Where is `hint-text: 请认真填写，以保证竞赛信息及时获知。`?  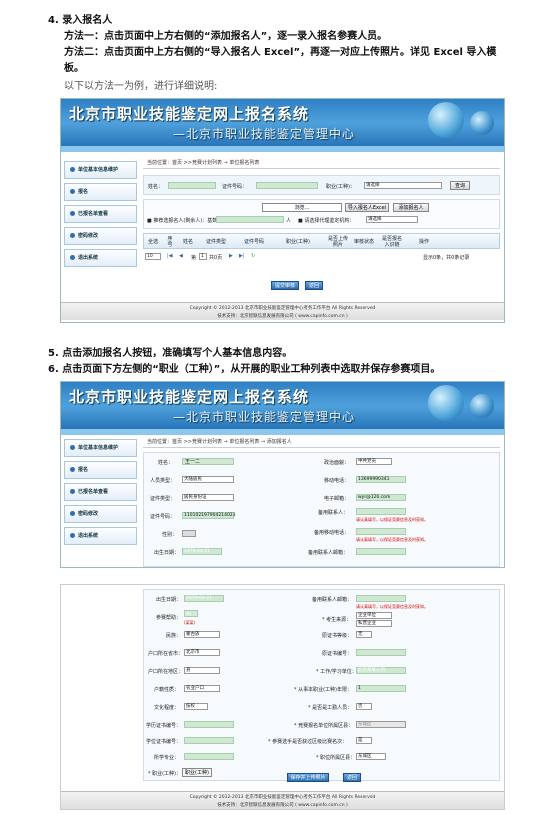 hint-text: 请认真填写，以保证竞赛信息及时获知。 is located at coordinates (392, 539).